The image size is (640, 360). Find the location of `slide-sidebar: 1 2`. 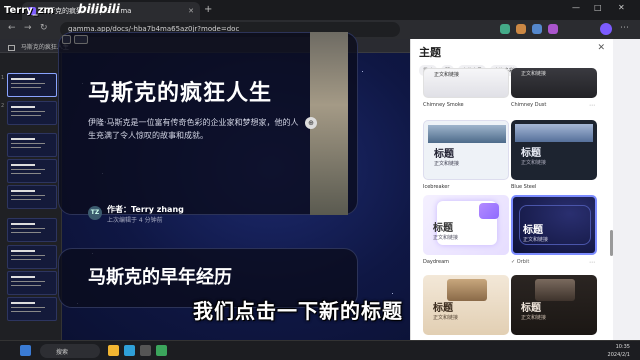

slide-sidebar: 1 2 is located at coordinates (31, 196).